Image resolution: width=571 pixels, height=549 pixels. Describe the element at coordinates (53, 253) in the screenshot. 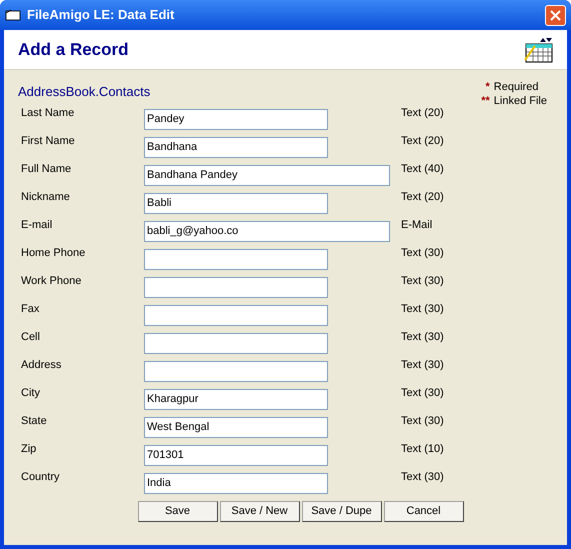

I see `field-label: Home Phone` at that location.